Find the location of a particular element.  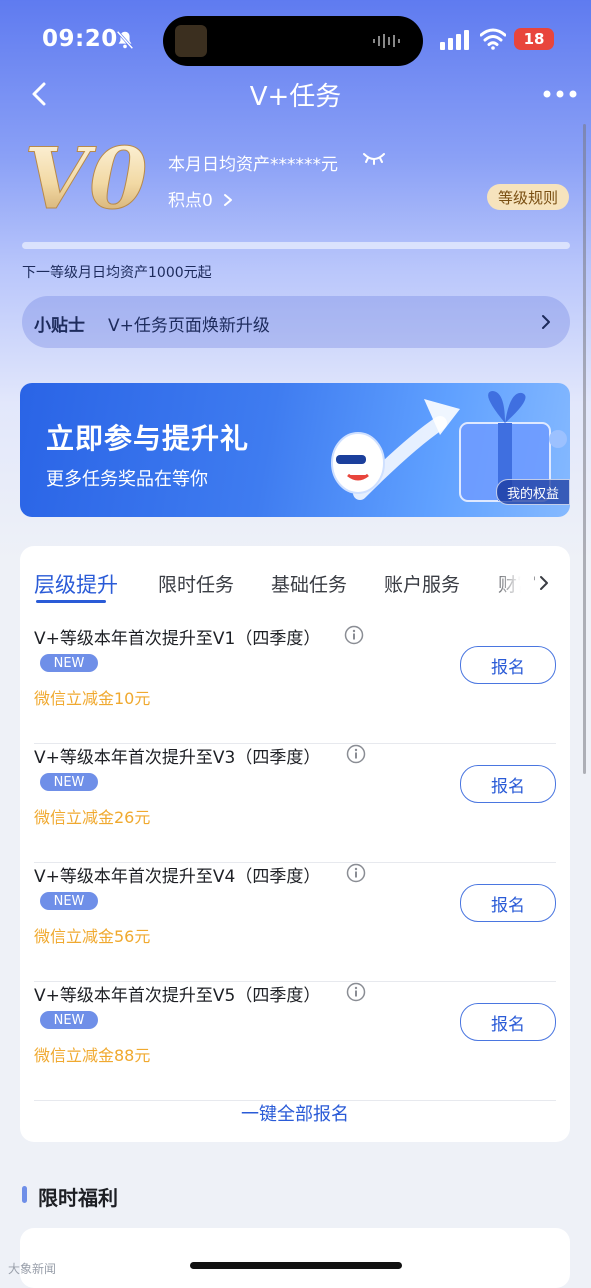

more-dots-icon is located at coordinates (560, 94).